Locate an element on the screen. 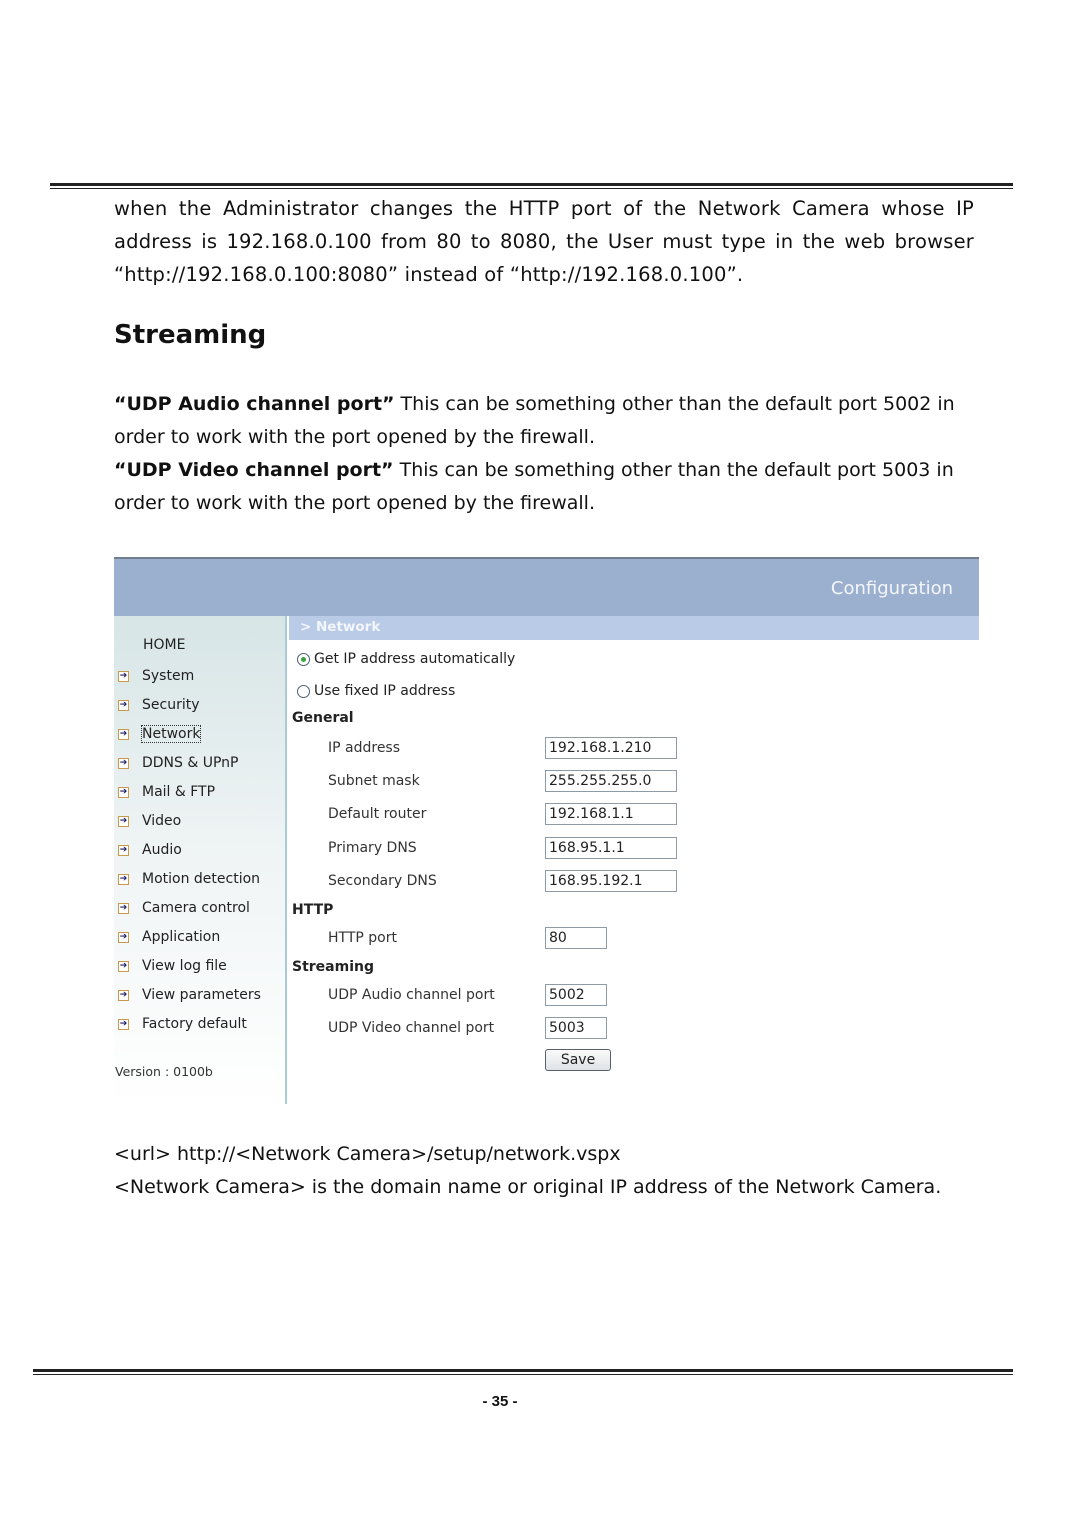 Image resolution: width=1080 pixels, height=1528 pixels. sidebar-item-label: System is located at coordinates (168, 676).